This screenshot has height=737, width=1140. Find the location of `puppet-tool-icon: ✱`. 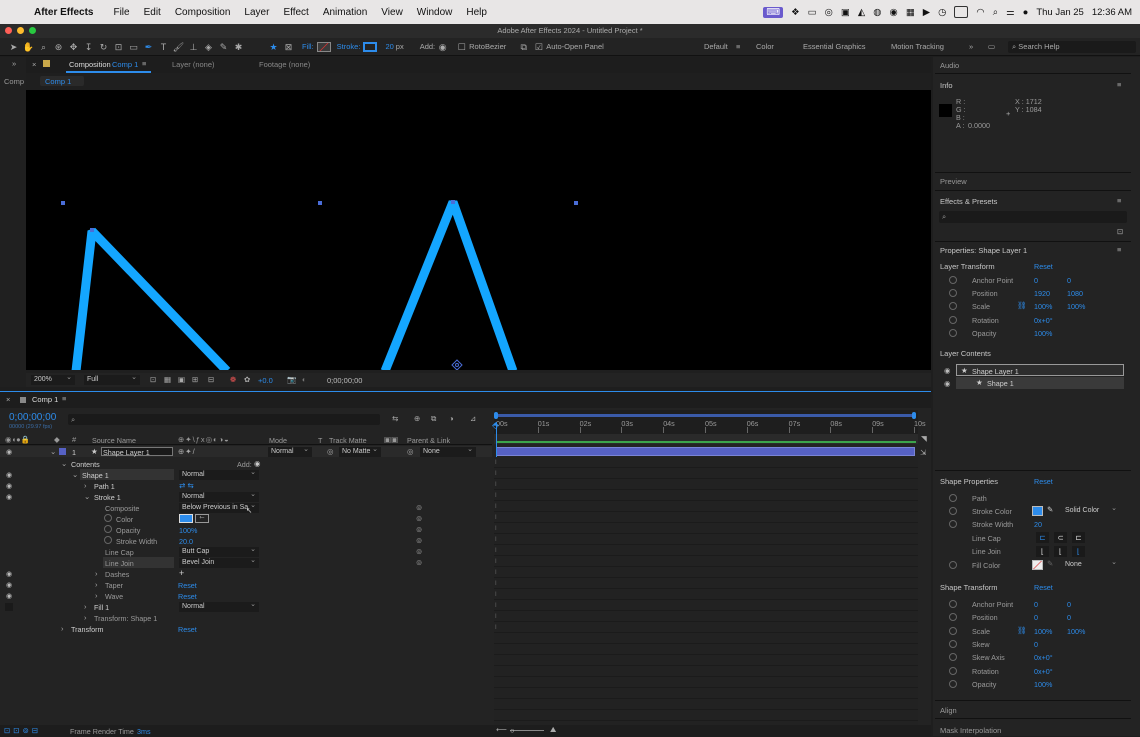

puppet-tool-icon: ✱ is located at coordinates (238, 47).